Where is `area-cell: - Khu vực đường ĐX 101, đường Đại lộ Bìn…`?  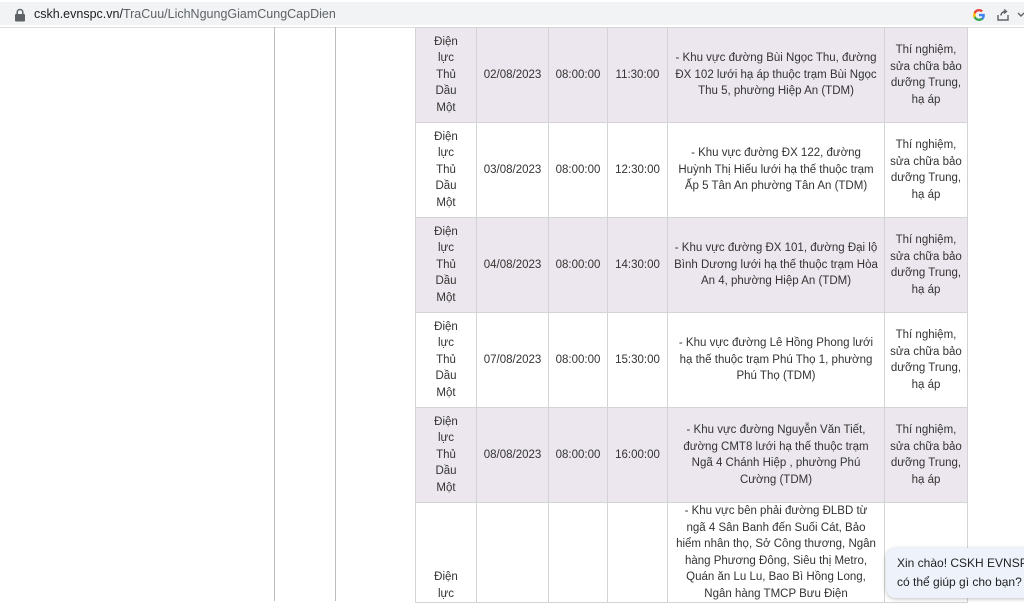 area-cell: - Khu vực đường ĐX 101, đường Đại lộ Bìn… is located at coordinates (776, 265).